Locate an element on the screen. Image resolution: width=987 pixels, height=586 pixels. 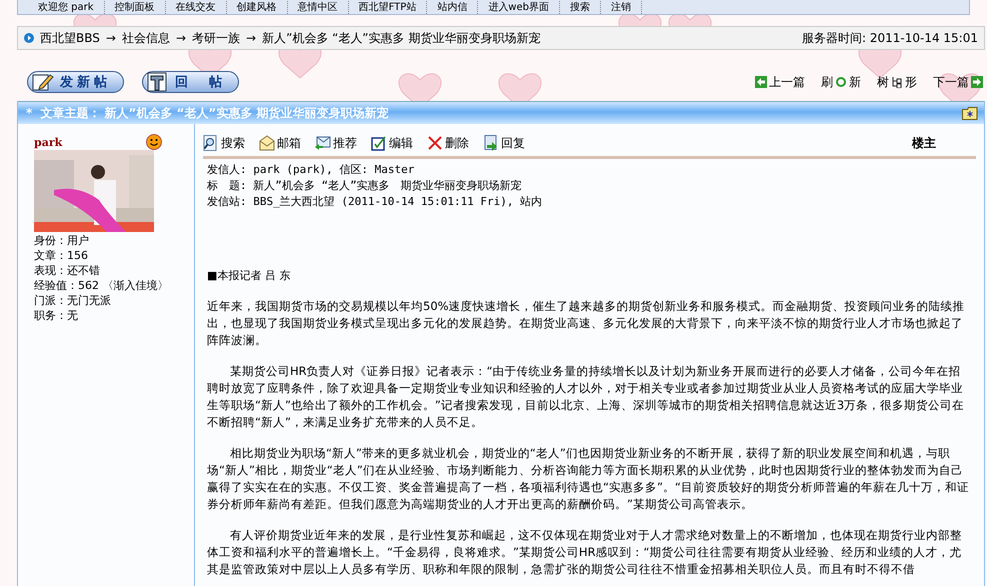
post-button: 回 帖 is located at coordinates (190, 82).